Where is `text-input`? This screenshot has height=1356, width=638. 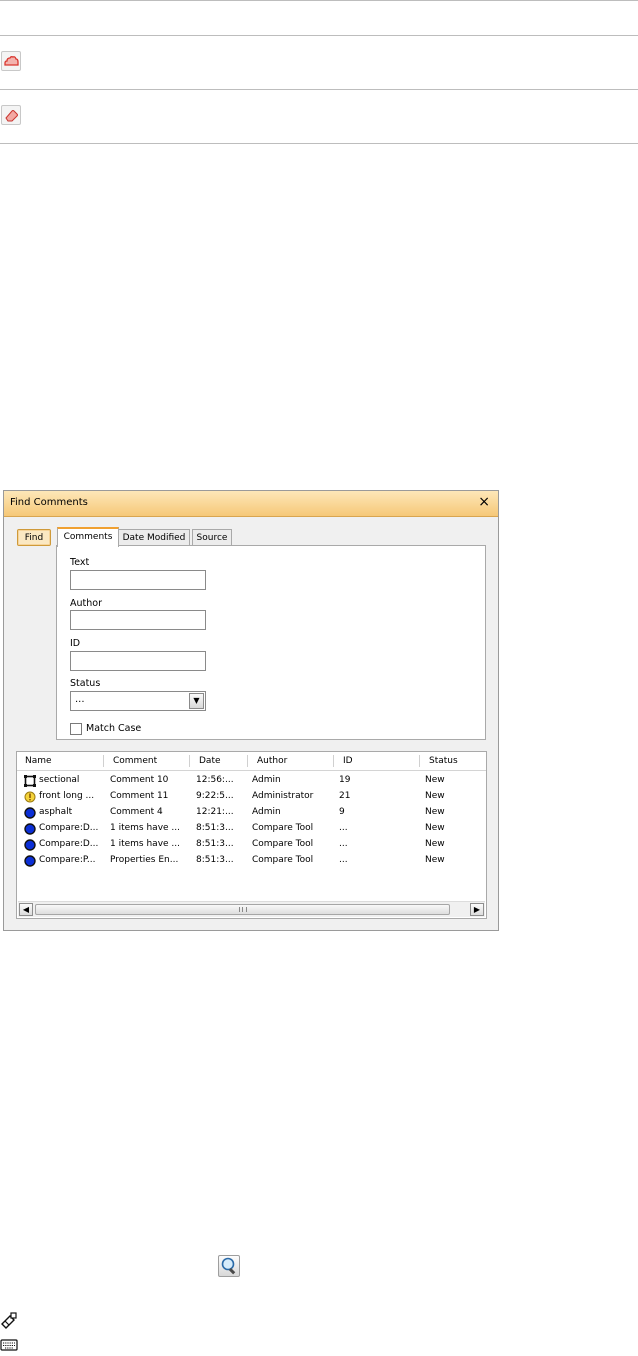 text-input is located at coordinates (138, 580).